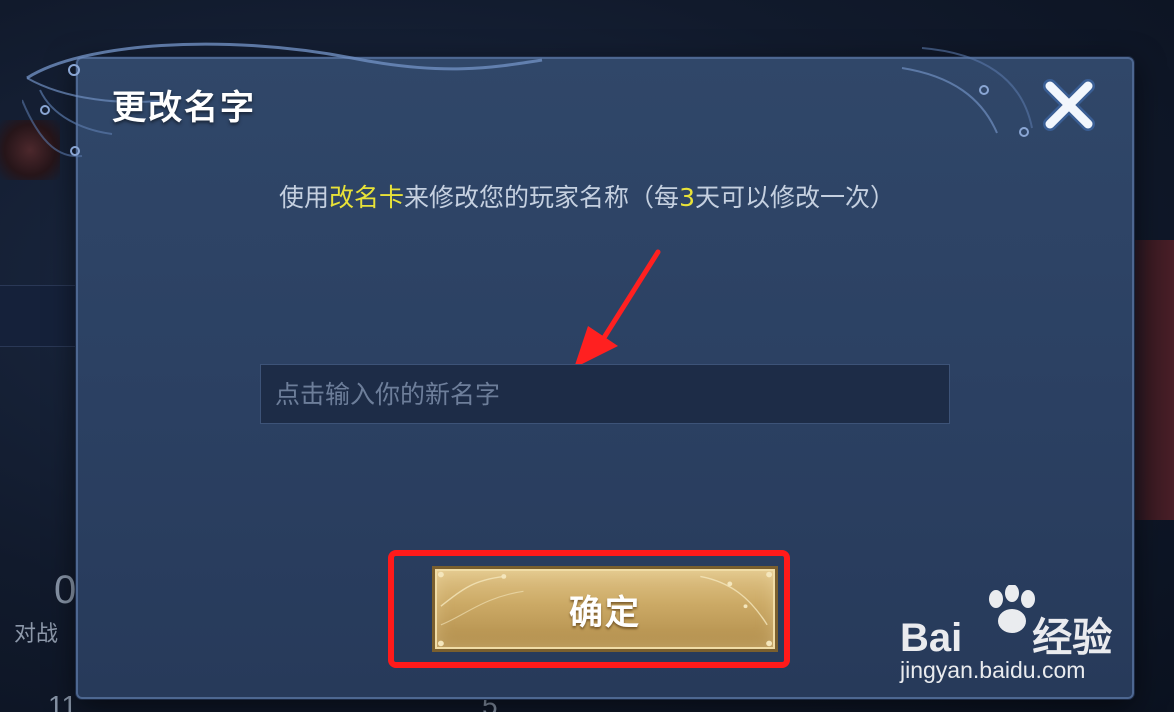 Image resolution: width=1174 pixels, height=712 pixels. I want to click on rename-description: 使用改名卡来修改您的玩家名称（每3天可以修改一次）, so click(587, 196).